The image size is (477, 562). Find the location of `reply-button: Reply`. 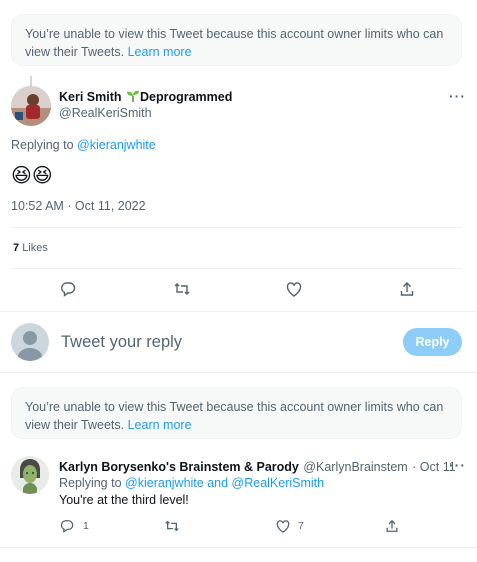

reply-button: Reply is located at coordinates (432, 342).